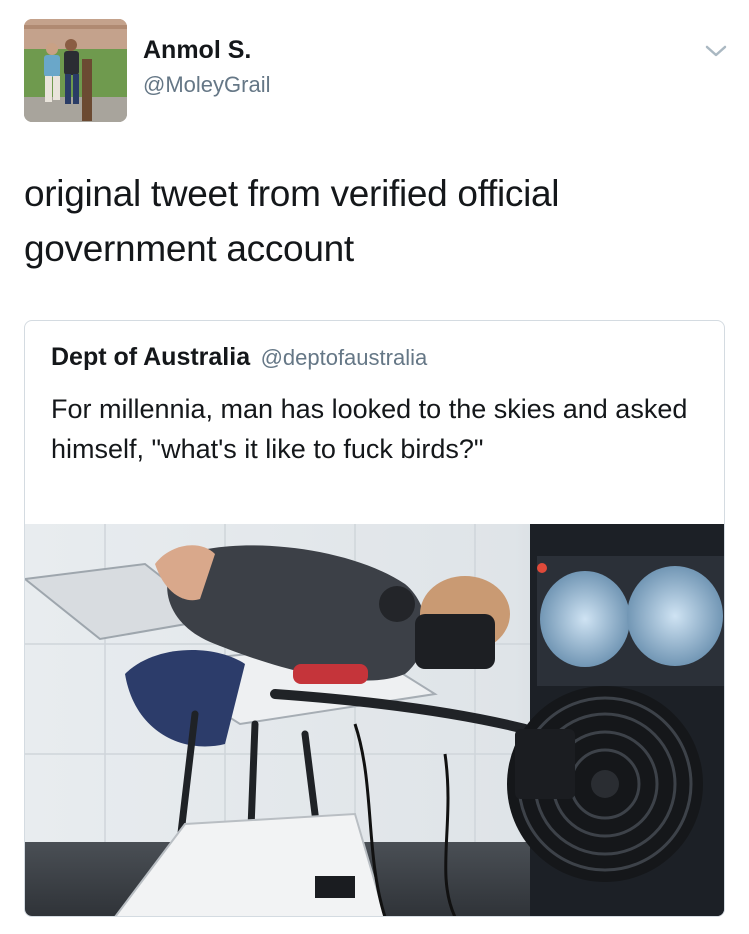  Describe the element at coordinates (151, 357) in the screenshot. I see `quoted-author-display-name: Dept of Australia` at that location.